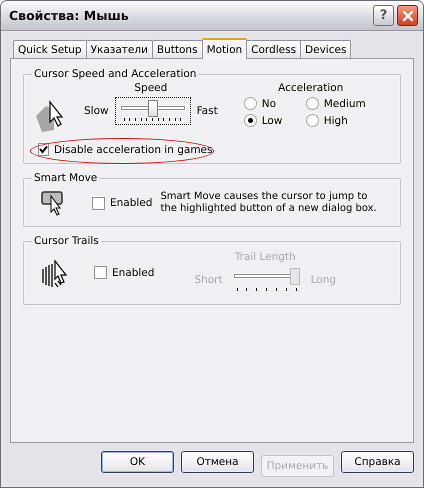 This screenshot has width=424, height=488. I want to click on window-title: Свойства: Мышь, so click(69, 15).